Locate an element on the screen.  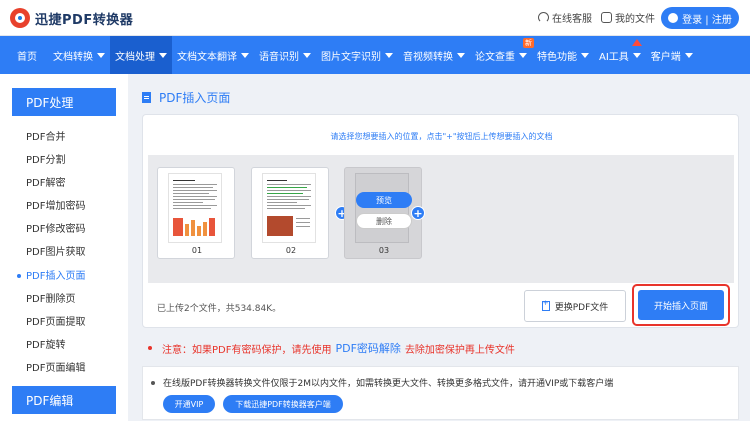
file-add-icon is located at coordinates (545, 305).